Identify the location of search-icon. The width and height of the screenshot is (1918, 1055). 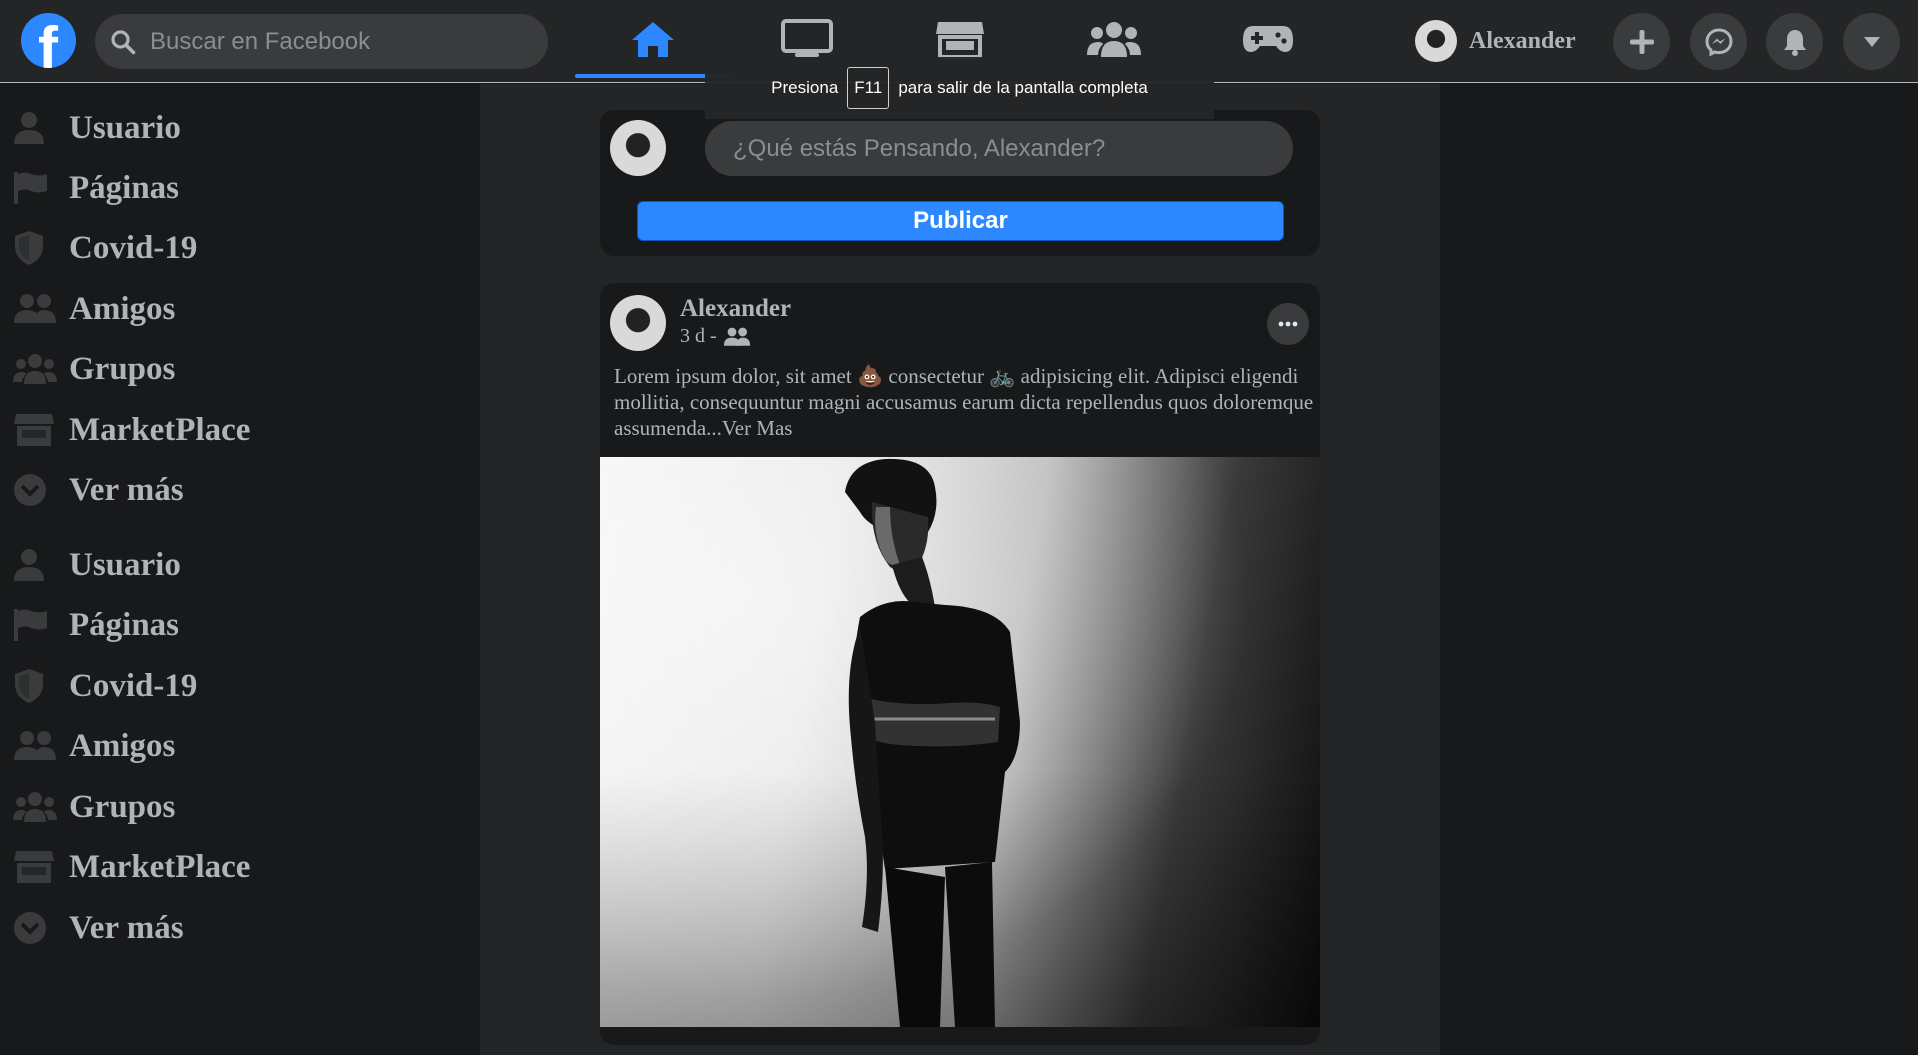
(123, 42).